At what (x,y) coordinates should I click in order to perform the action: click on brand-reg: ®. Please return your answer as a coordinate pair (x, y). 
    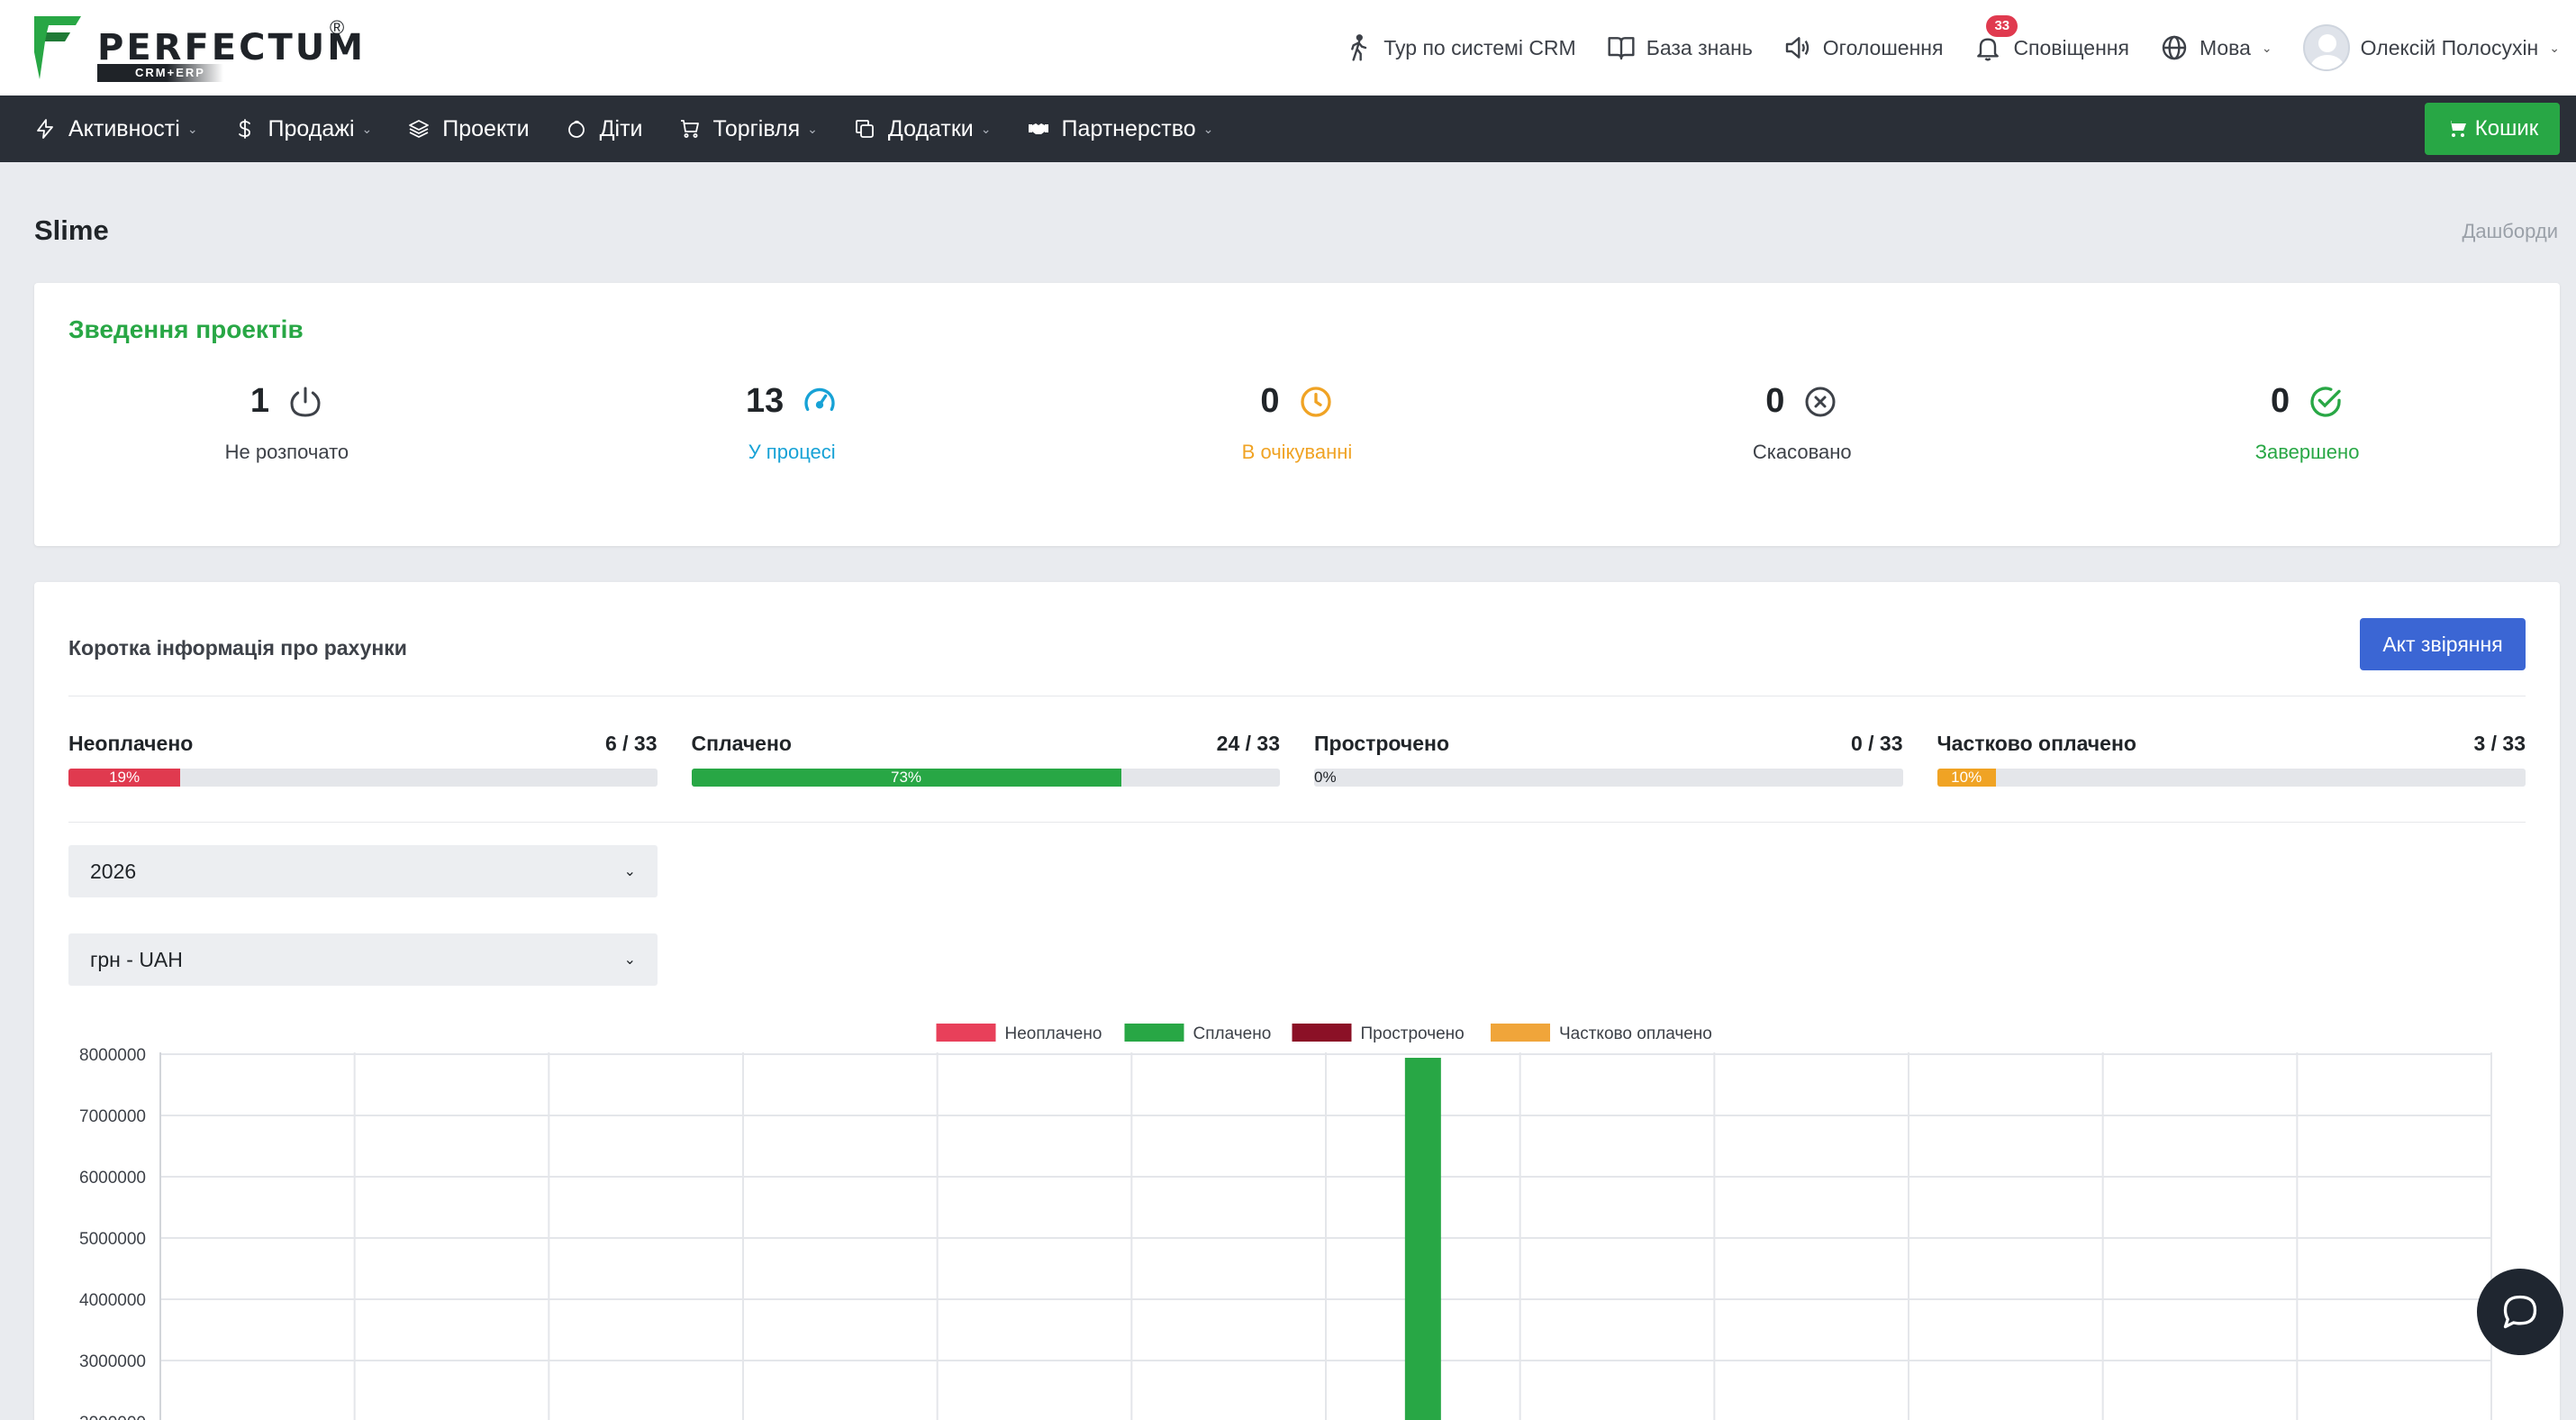
    Looking at the image, I should click on (337, 28).